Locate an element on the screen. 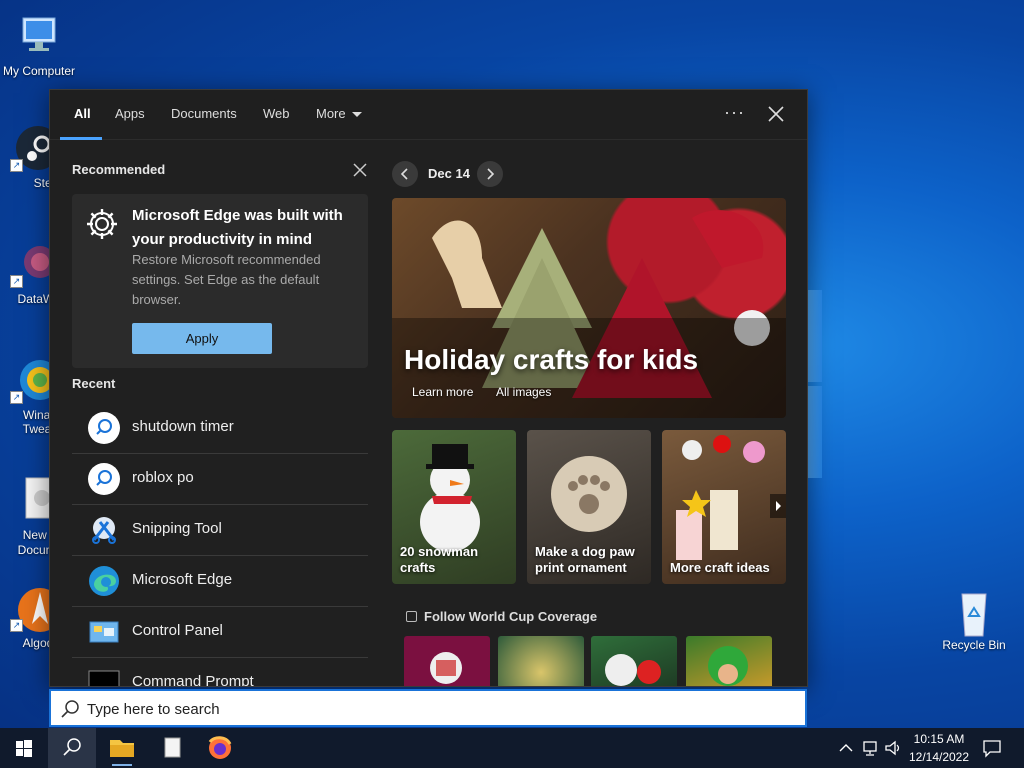 This screenshot has width=1024, height=768. volume-icon is located at coordinates (893, 748).